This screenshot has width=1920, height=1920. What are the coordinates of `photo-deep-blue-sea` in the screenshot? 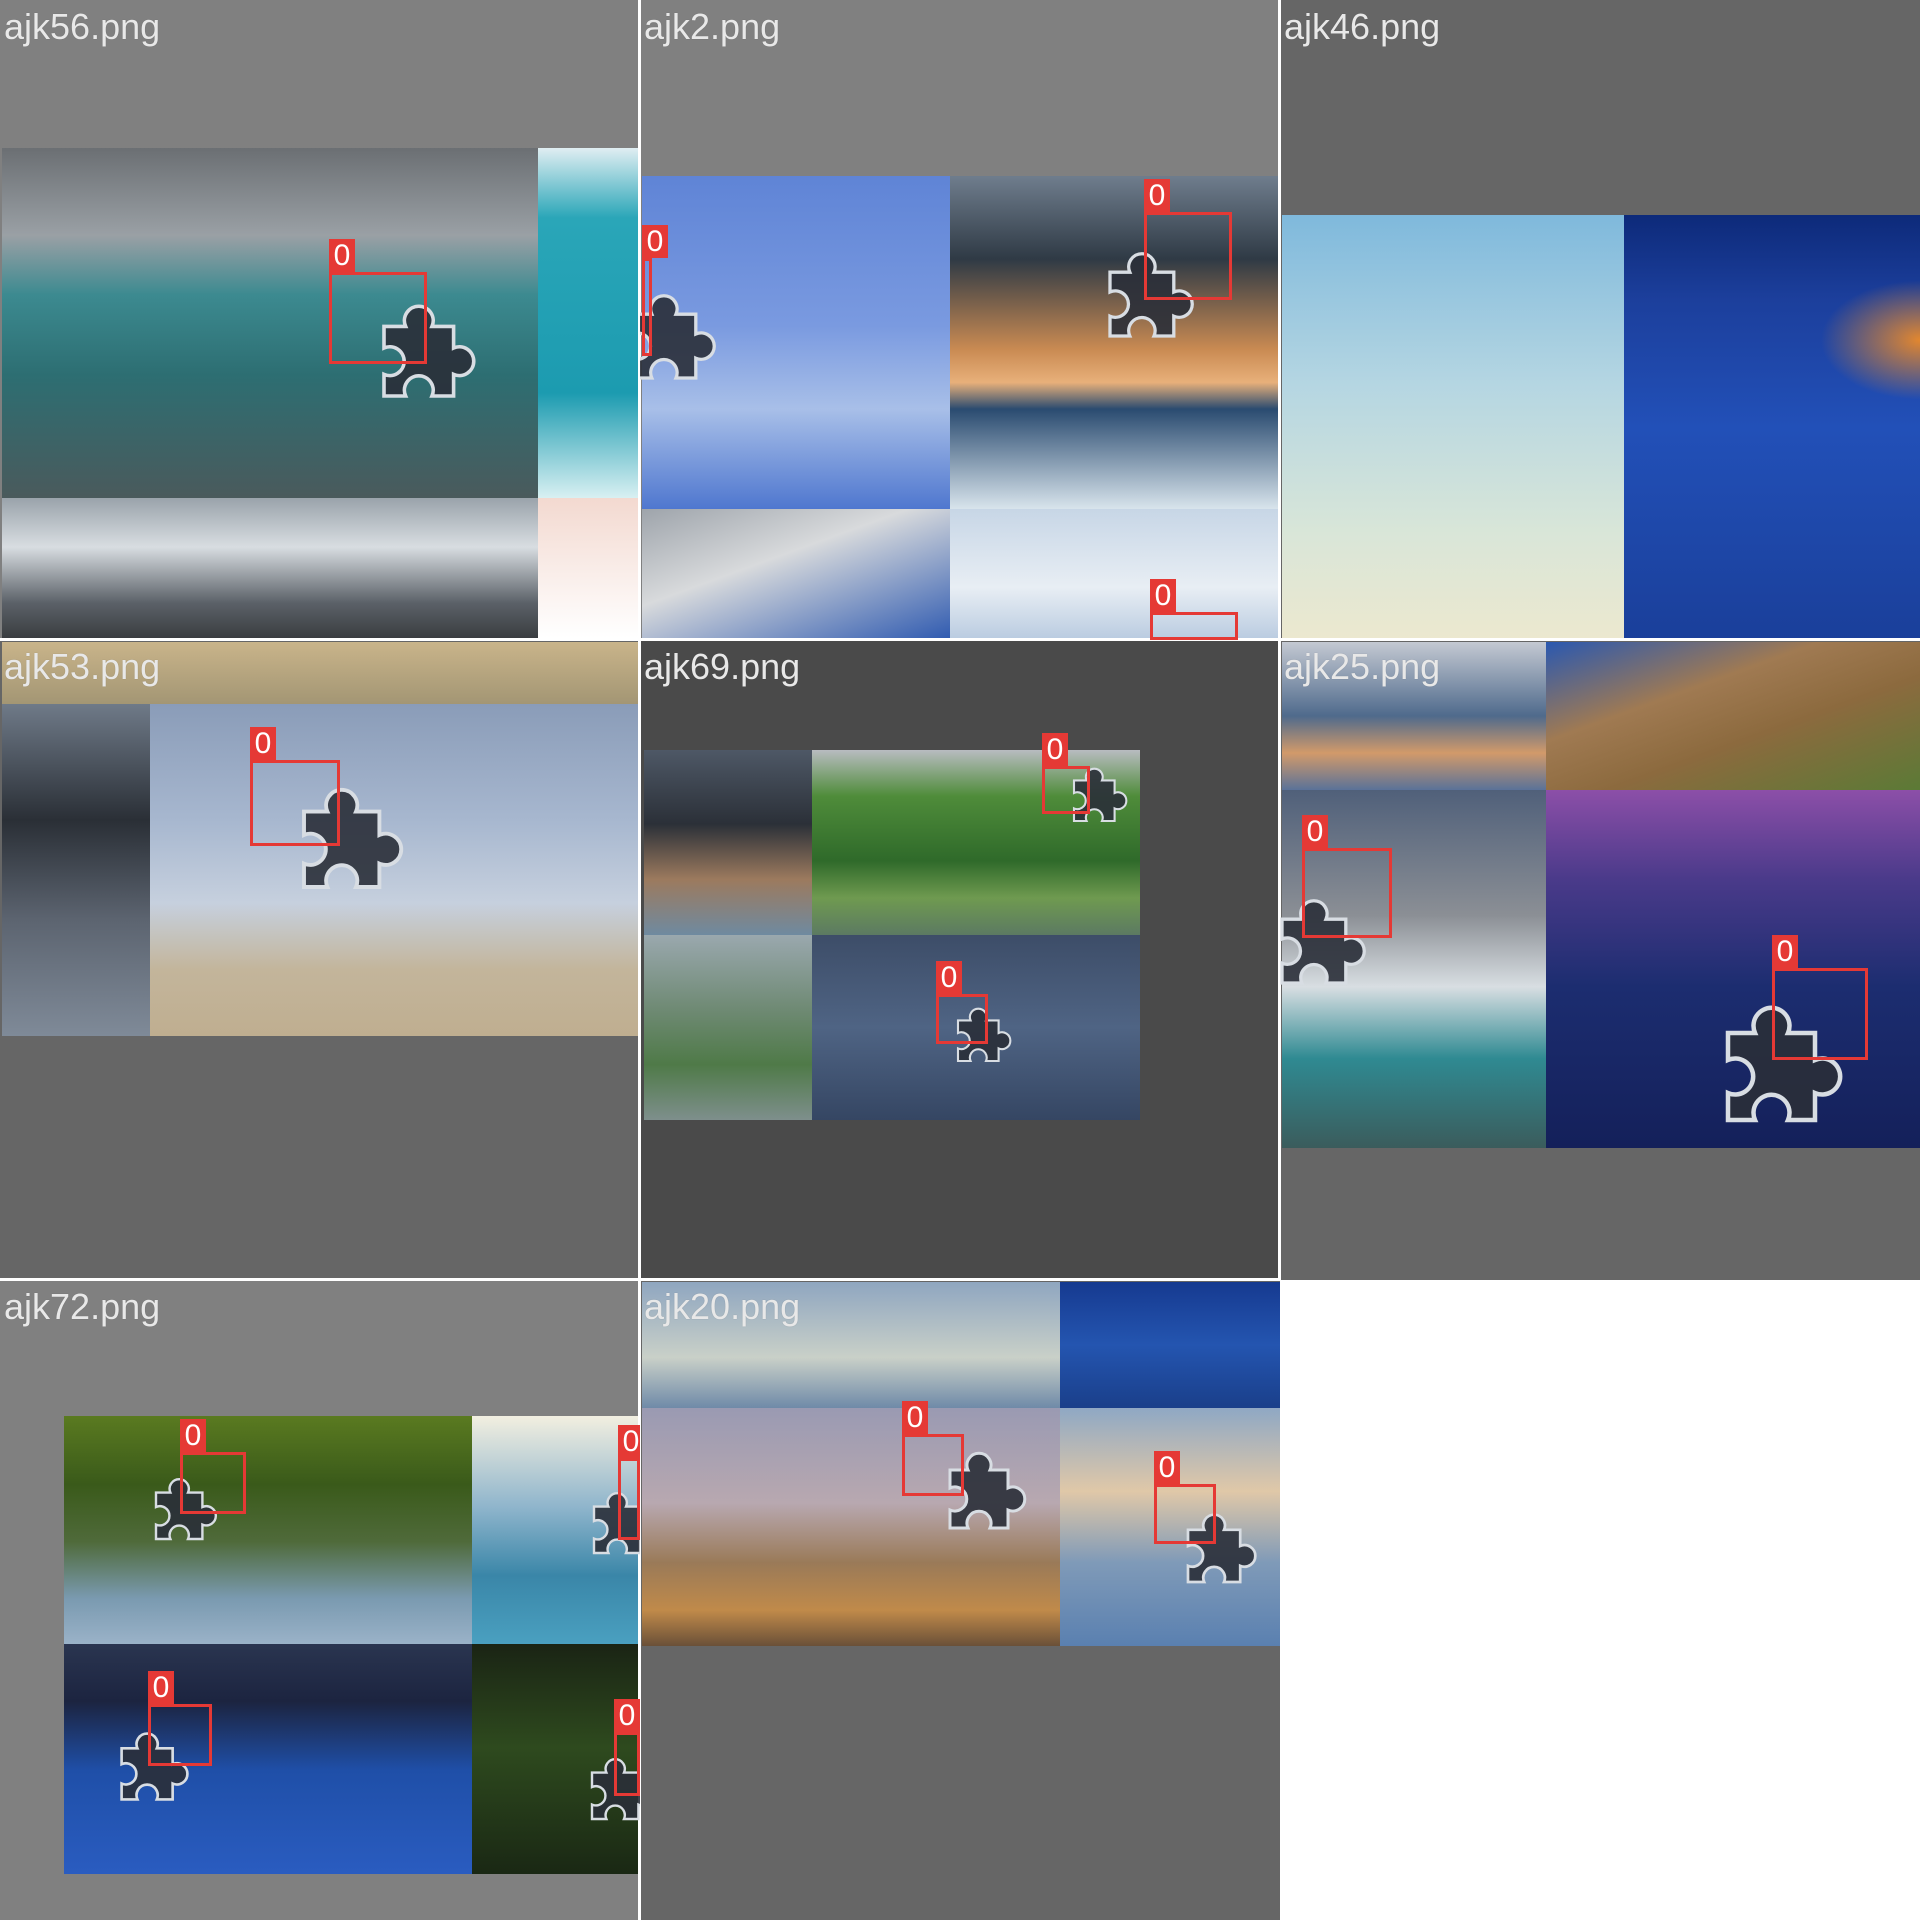 It's located at (1170, 1345).